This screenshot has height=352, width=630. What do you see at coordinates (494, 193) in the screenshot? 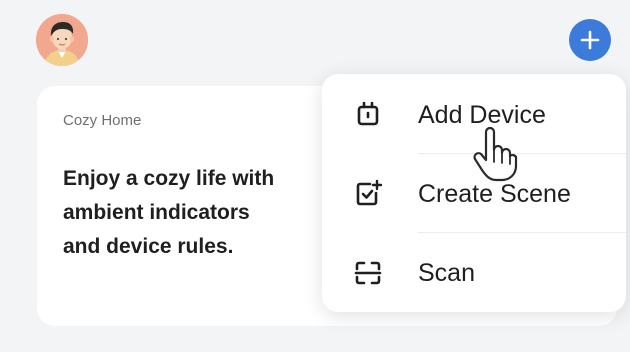
I see `menu-item-label: Create Scene` at bounding box center [494, 193].